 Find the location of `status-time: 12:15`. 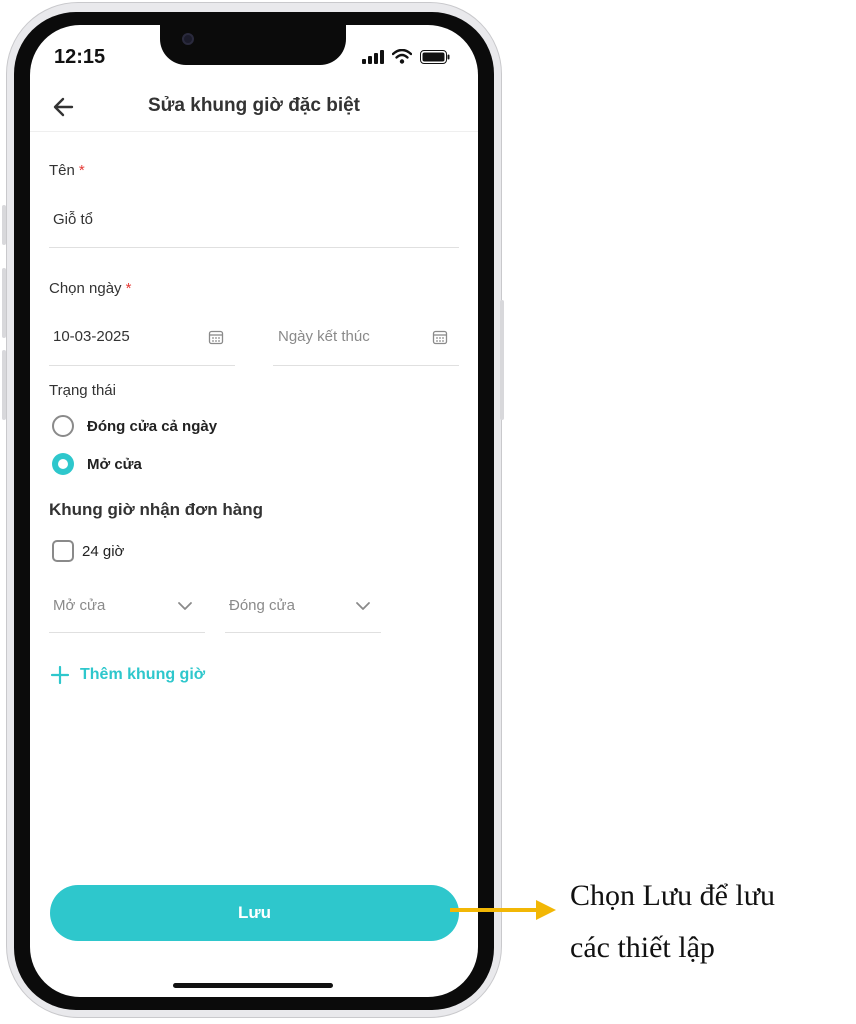

status-time: 12:15 is located at coordinates (80, 57).